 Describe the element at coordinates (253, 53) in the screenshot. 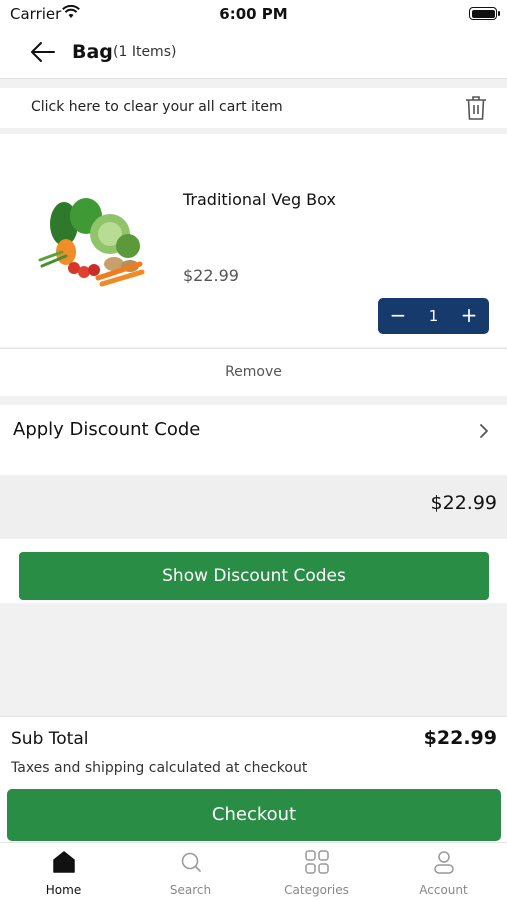

I see `header: Bag (1 Items)` at that location.